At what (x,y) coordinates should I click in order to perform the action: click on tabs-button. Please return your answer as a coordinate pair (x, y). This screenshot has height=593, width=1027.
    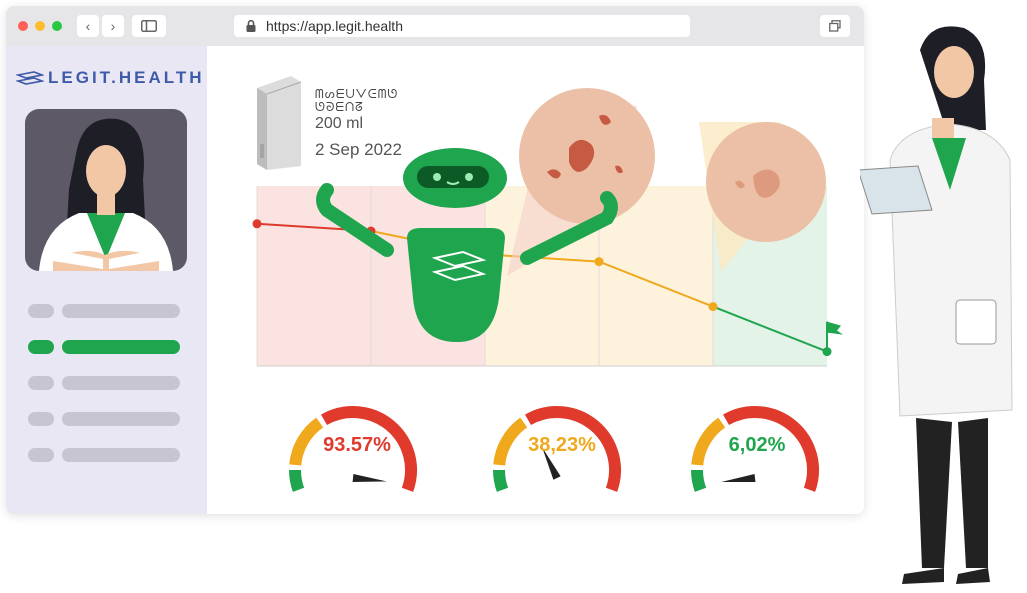
    Looking at the image, I should click on (835, 26).